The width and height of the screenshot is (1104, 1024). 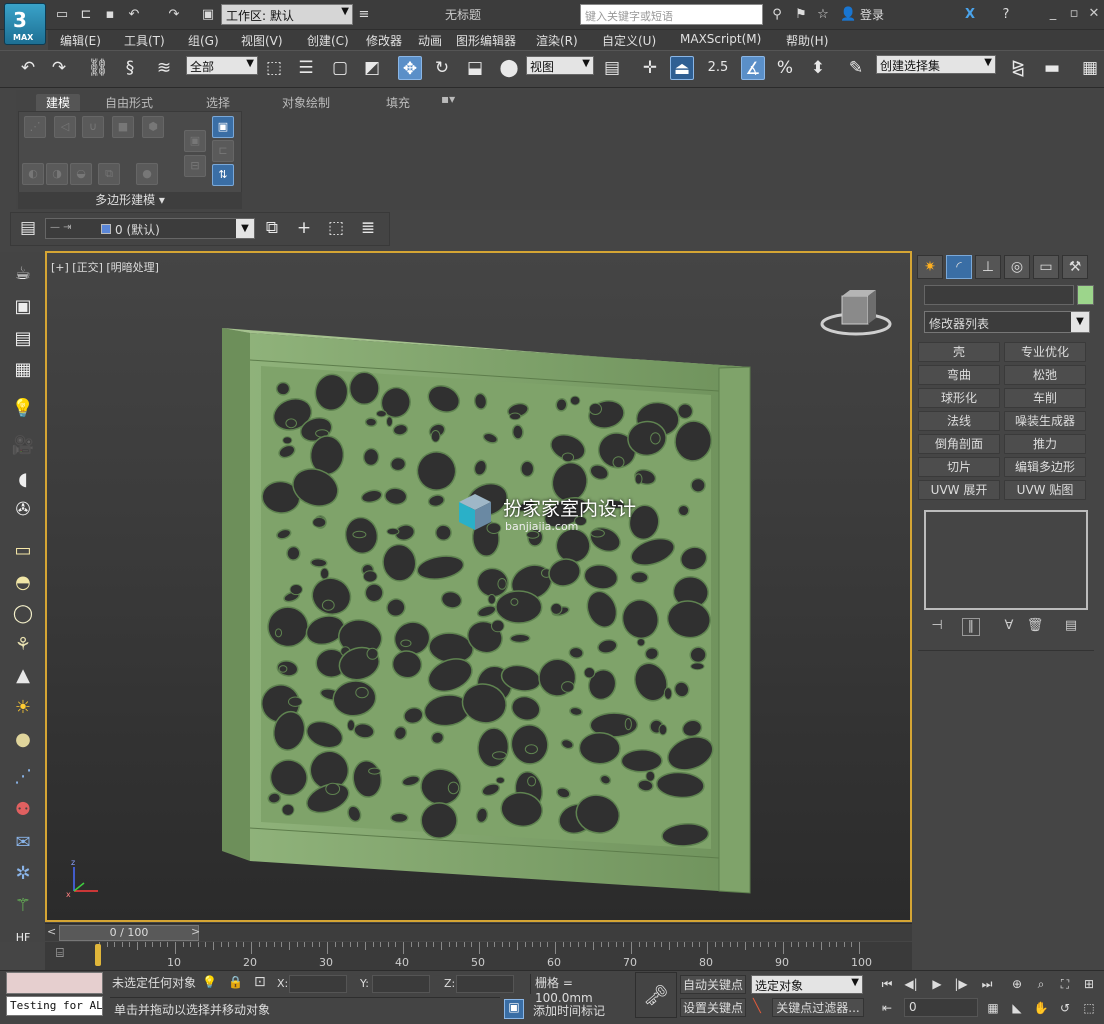 What do you see at coordinates (54, 1006) in the screenshot?
I see `maxscript-output: Testing for ALC` at bounding box center [54, 1006].